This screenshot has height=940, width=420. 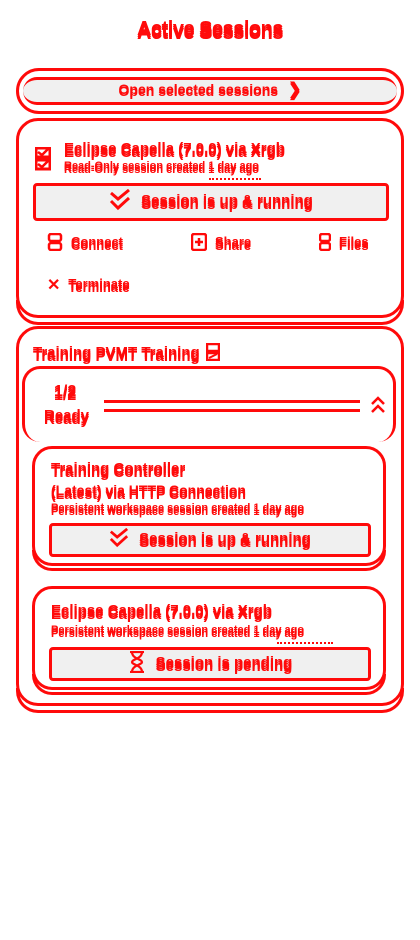 What do you see at coordinates (199, 243) in the screenshot?
I see `share-icon` at bounding box center [199, 243].